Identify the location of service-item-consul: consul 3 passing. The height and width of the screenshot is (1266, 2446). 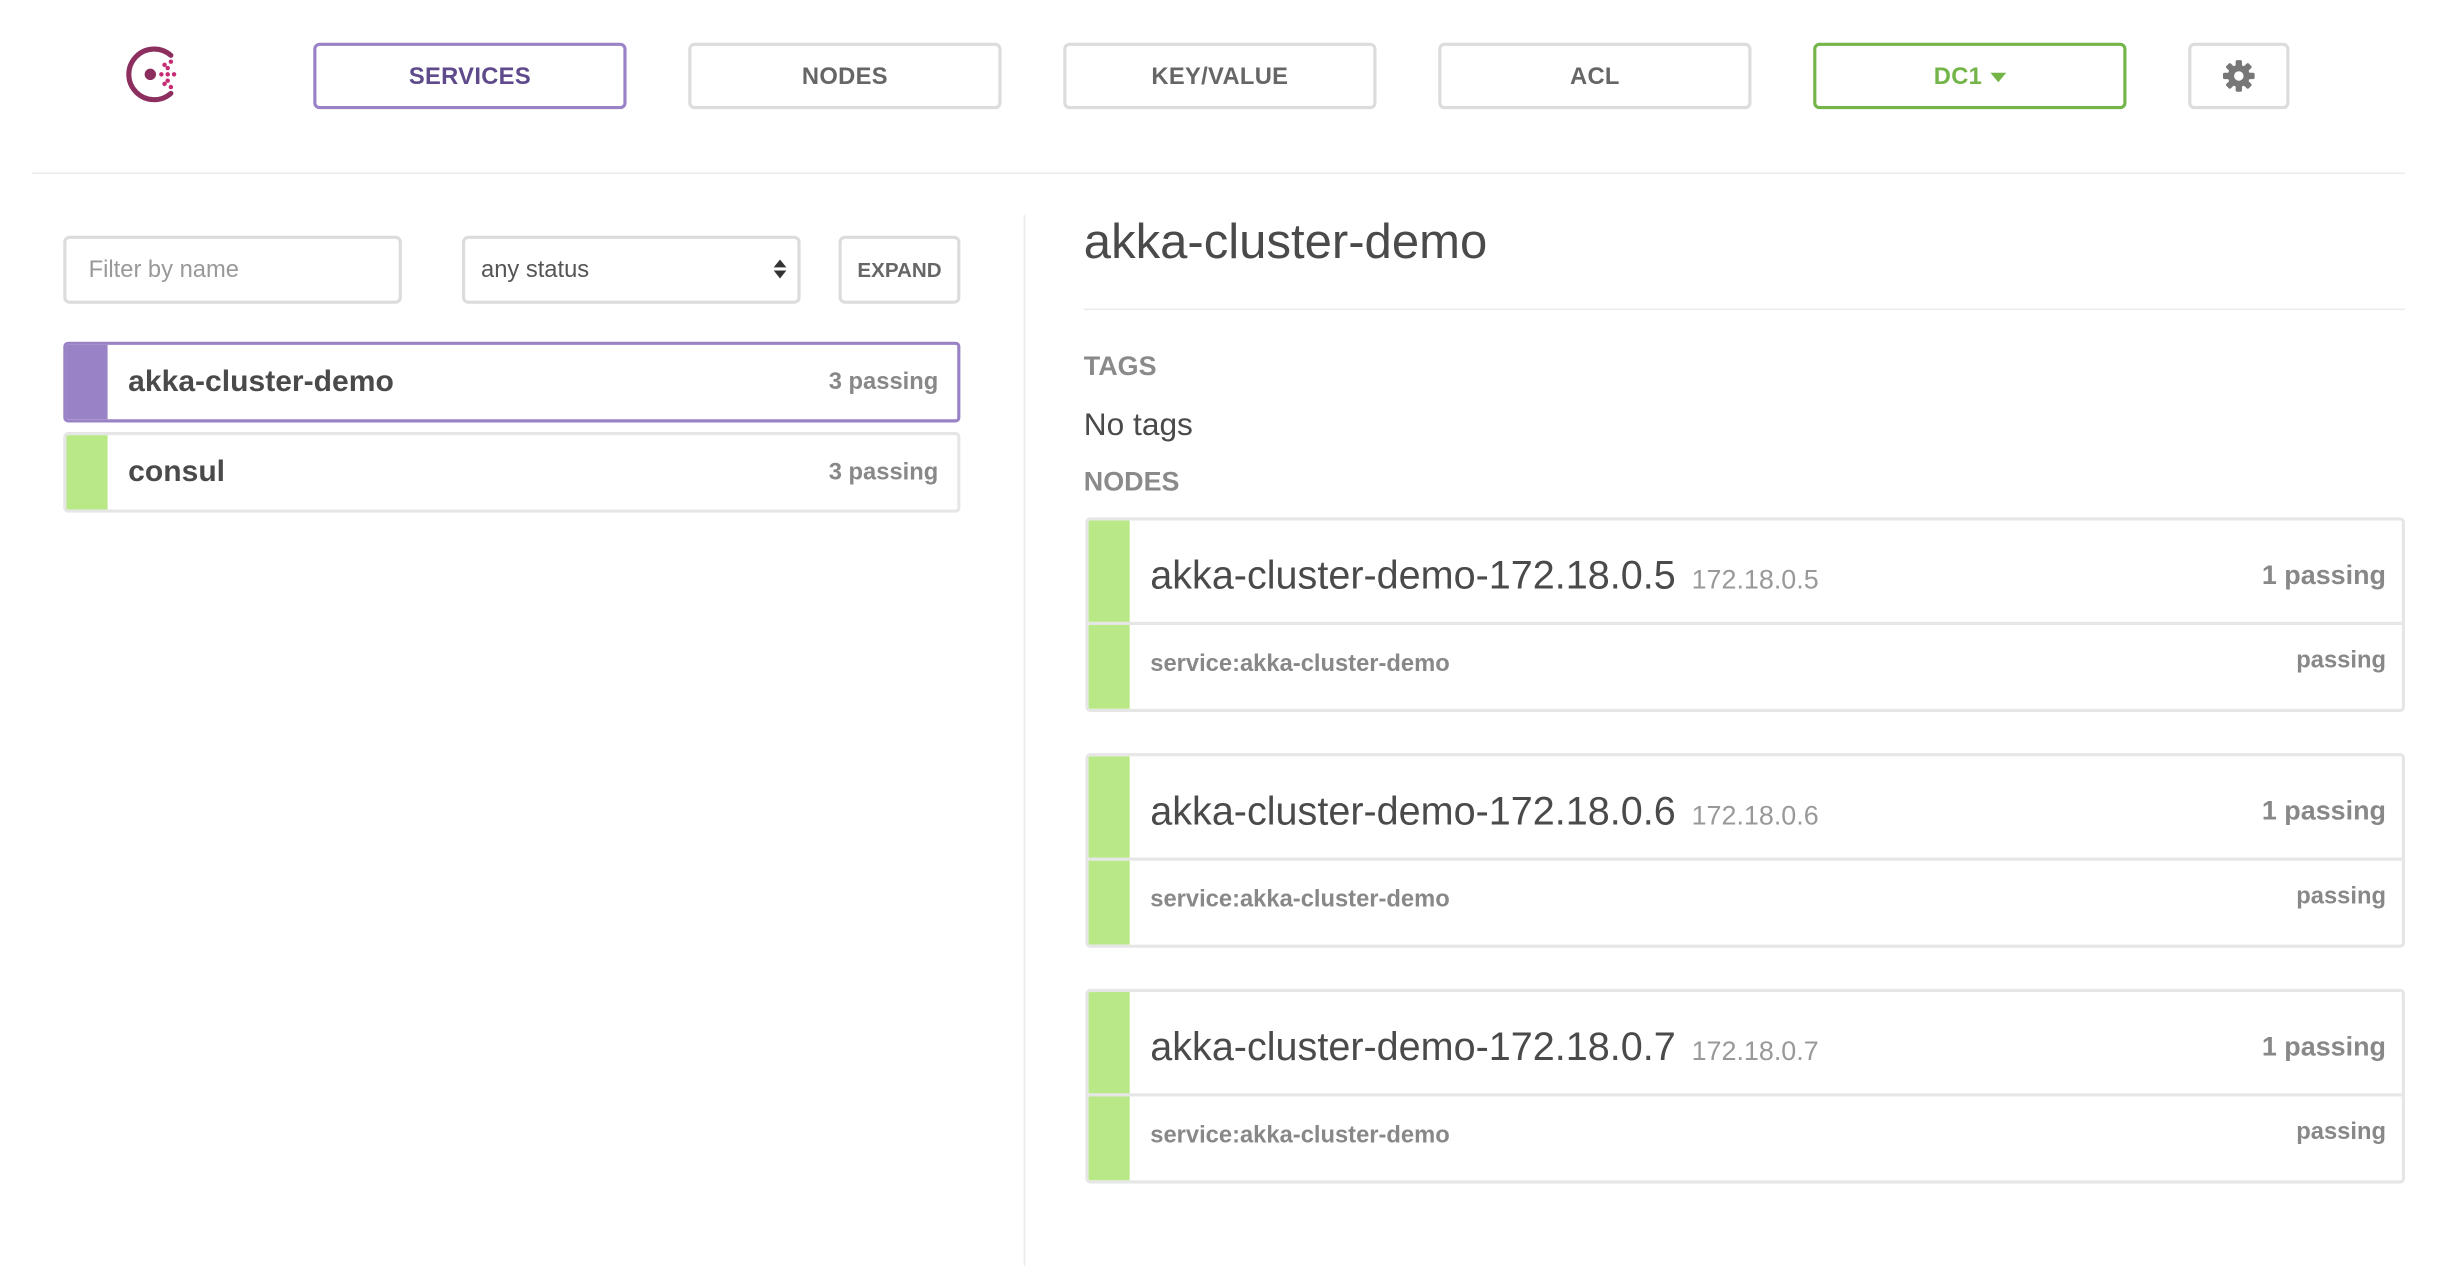
(512, 472).